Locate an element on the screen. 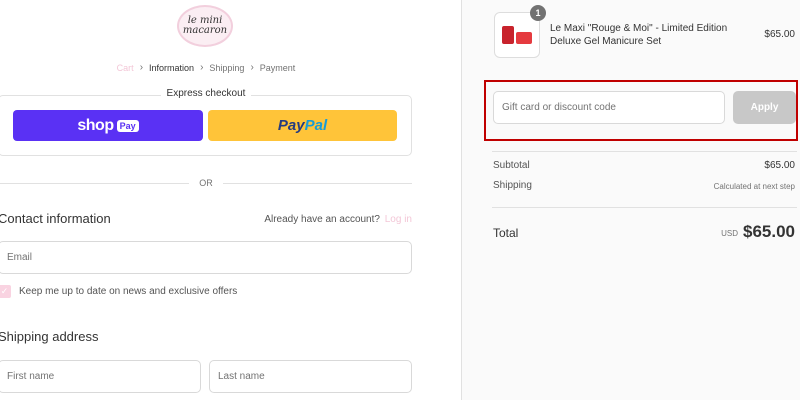 The height and width of the screenshot is (400, 800). discount-code-input is located at coordinates (609, 107).